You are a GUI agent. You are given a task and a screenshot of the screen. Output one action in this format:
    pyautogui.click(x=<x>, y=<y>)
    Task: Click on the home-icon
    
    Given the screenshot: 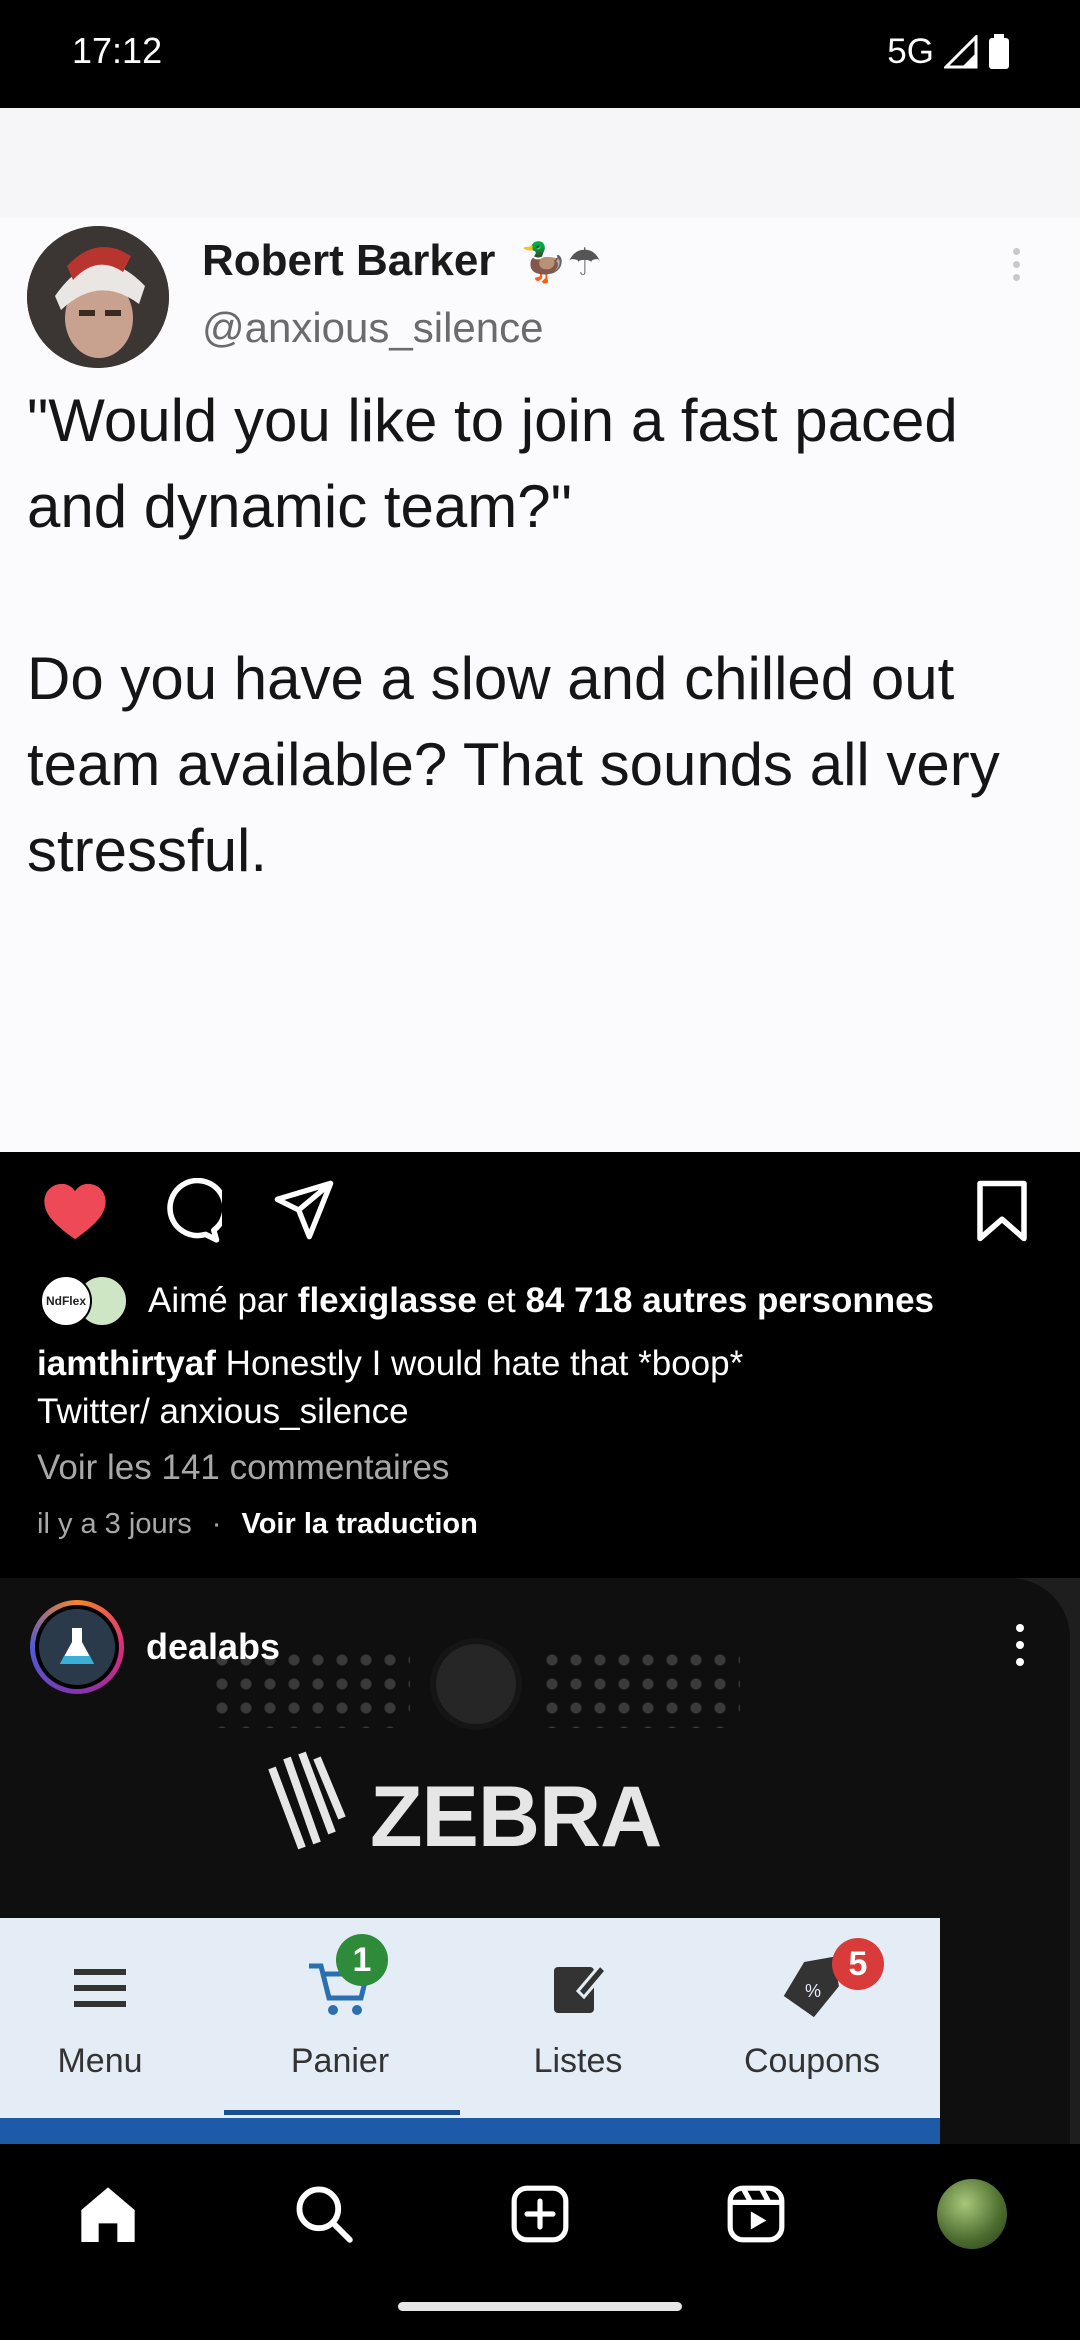 What is the action you would take?
    pyautogui.click(x=108, y=2214)
    